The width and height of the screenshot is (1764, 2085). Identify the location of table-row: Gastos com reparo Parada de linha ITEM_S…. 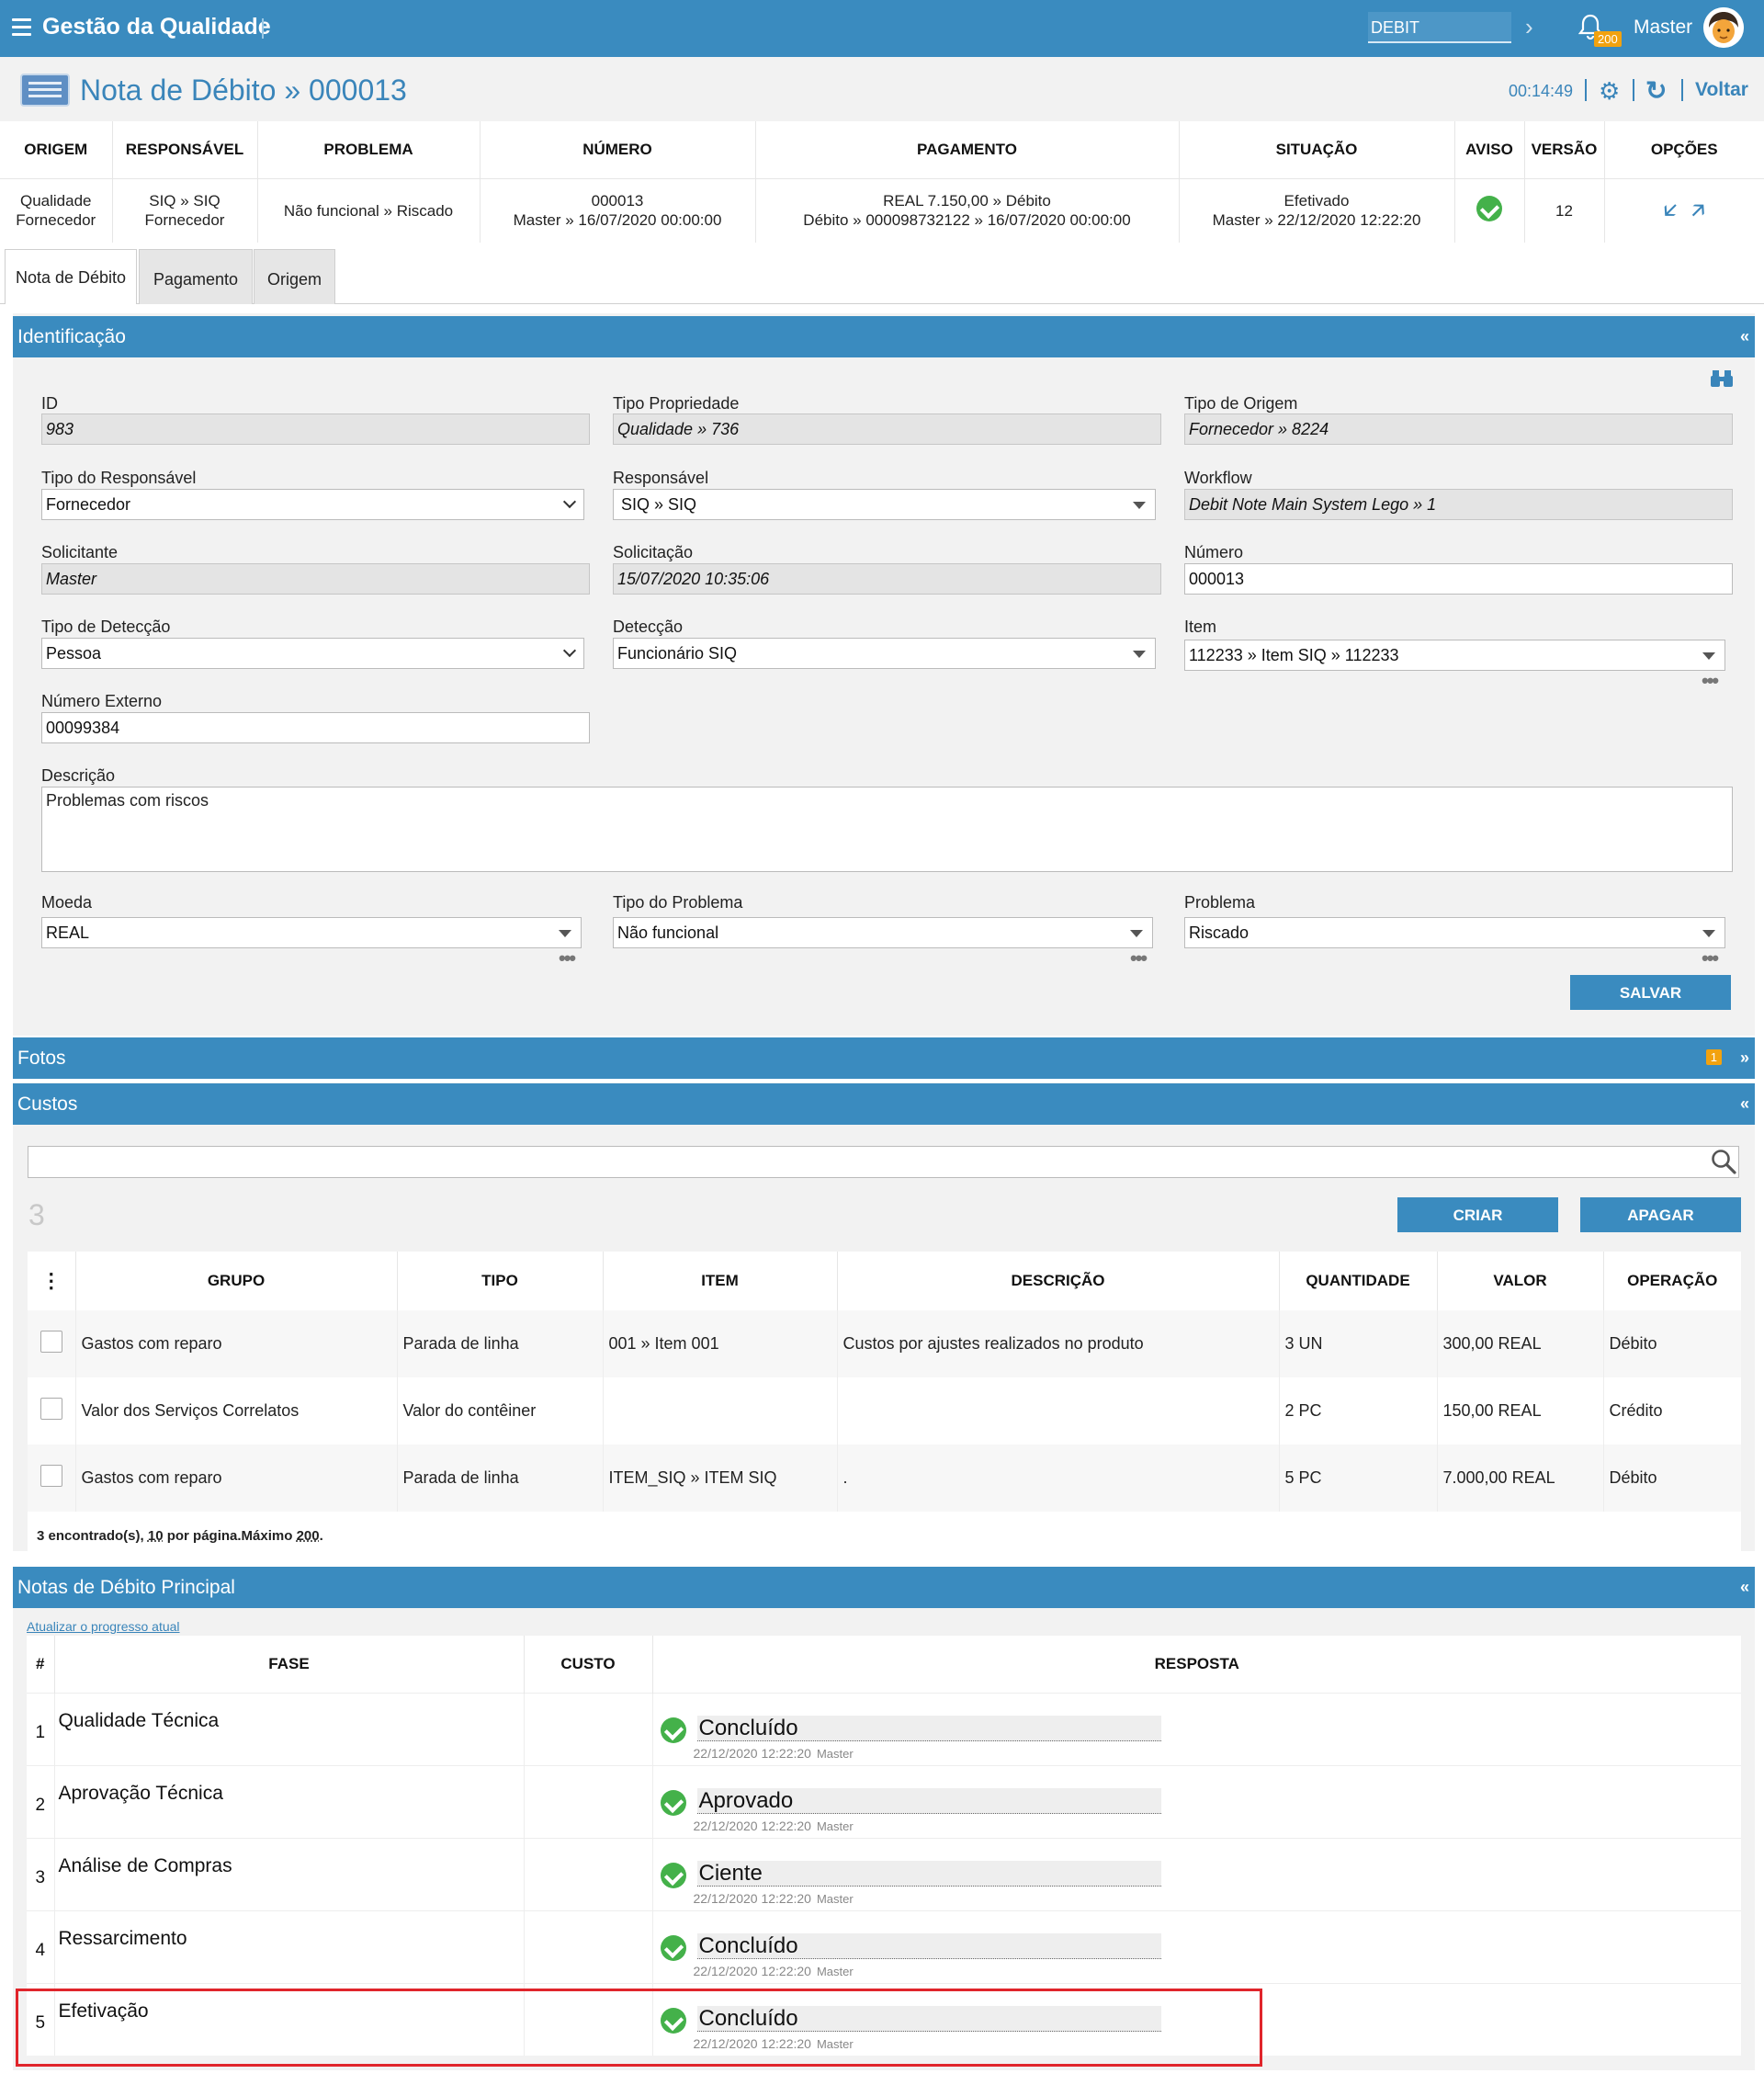
(884, 1478).